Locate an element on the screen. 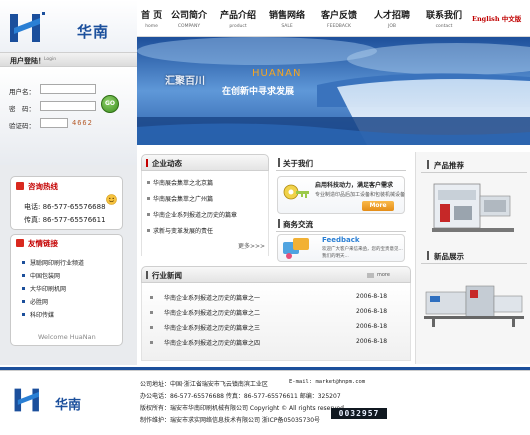 The width and height of the screenshot is (530, 435). banner-slogan-en: HUANAN is located at coordinates (277, 73).